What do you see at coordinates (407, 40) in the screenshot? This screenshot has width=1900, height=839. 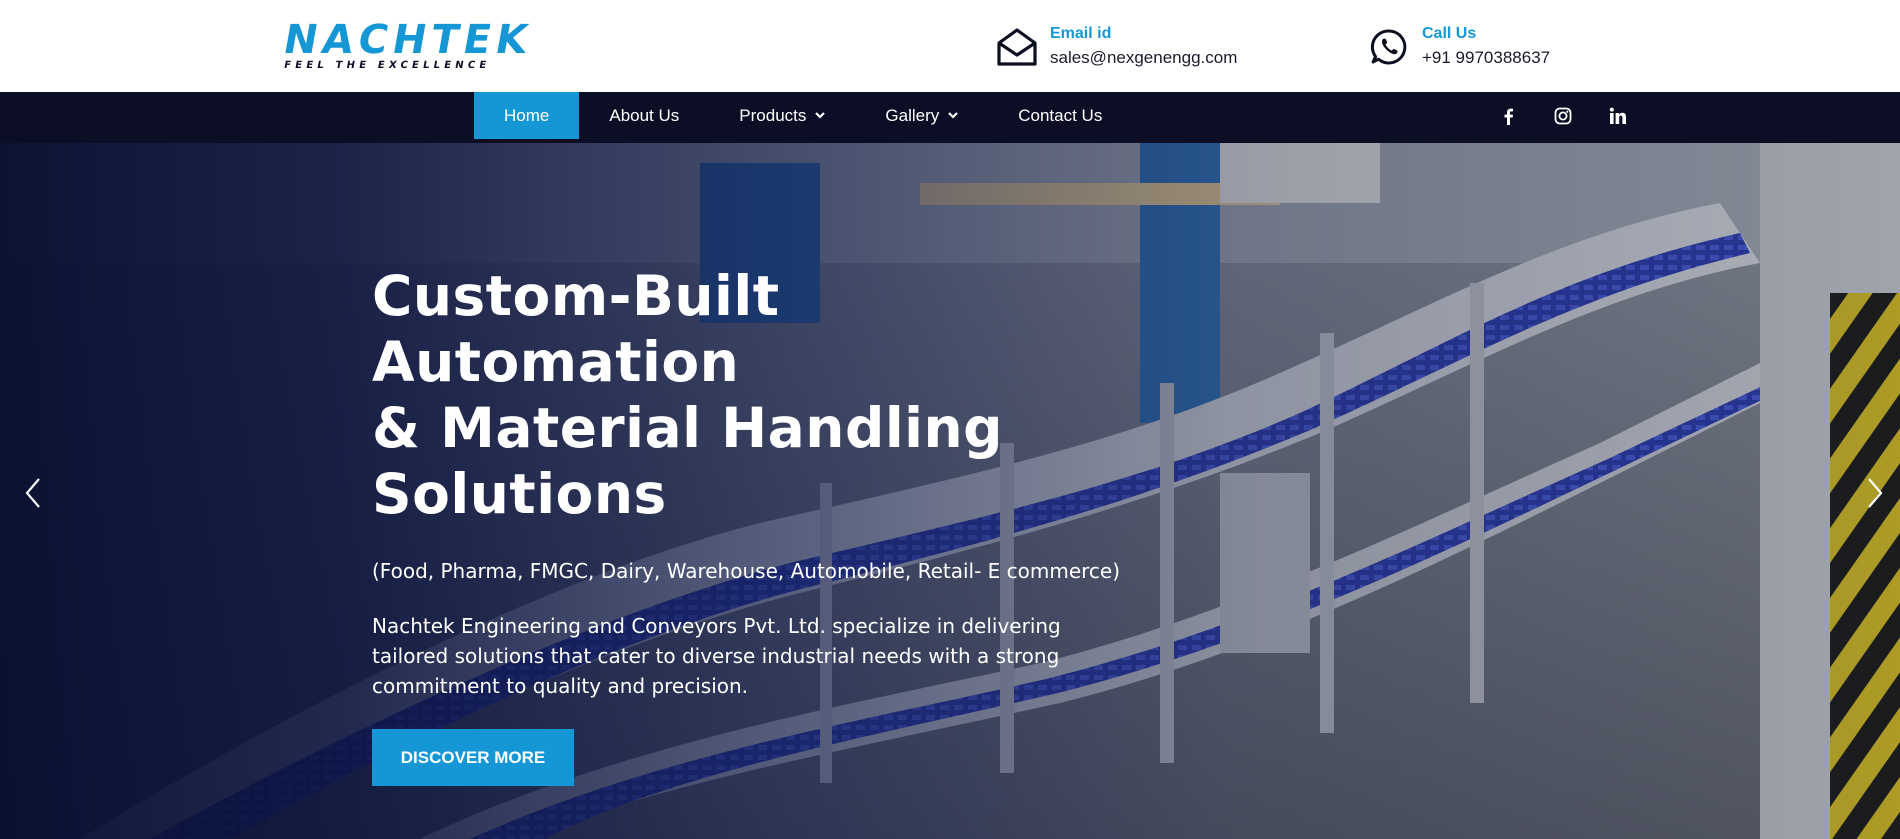 I see `logo-wordmark: NACHTEK` at bounding box center [407, 40].